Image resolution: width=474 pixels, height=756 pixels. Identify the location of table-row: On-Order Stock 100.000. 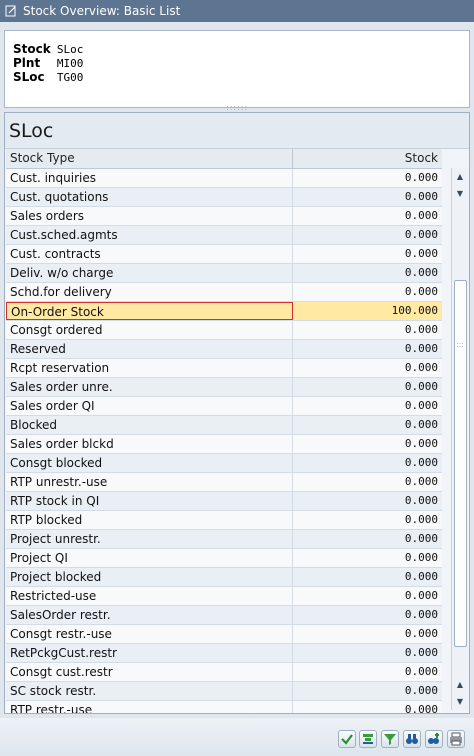
(224, 311).